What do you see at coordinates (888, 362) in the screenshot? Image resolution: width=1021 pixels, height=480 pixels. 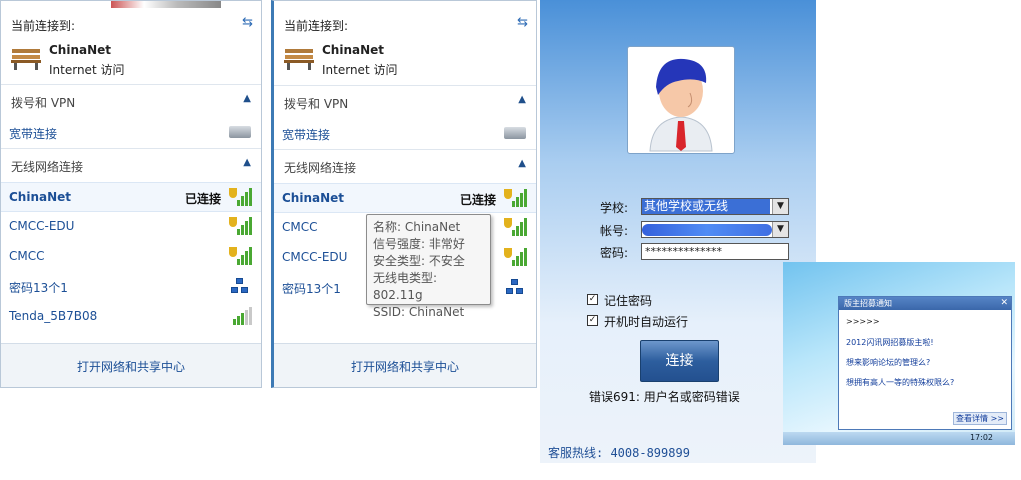 I see `popup-link: 想来影响论坛的管理么?` at bounding box center [888, 362].